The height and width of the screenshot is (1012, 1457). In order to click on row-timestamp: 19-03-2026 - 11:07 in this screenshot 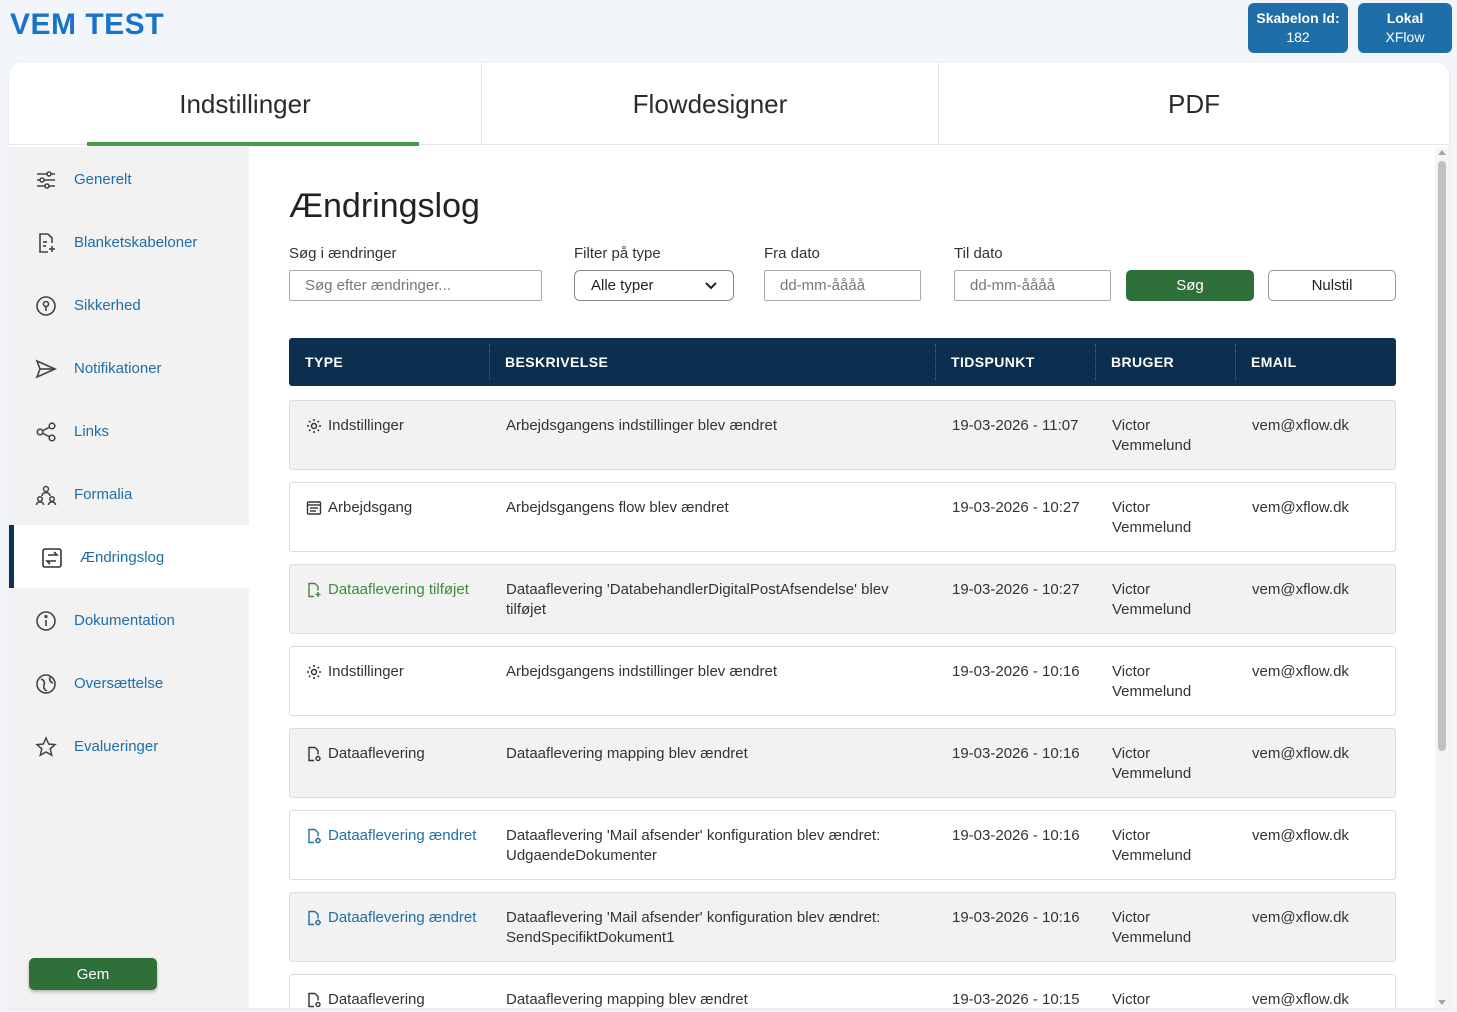, I will do `click(1015, 425)`.